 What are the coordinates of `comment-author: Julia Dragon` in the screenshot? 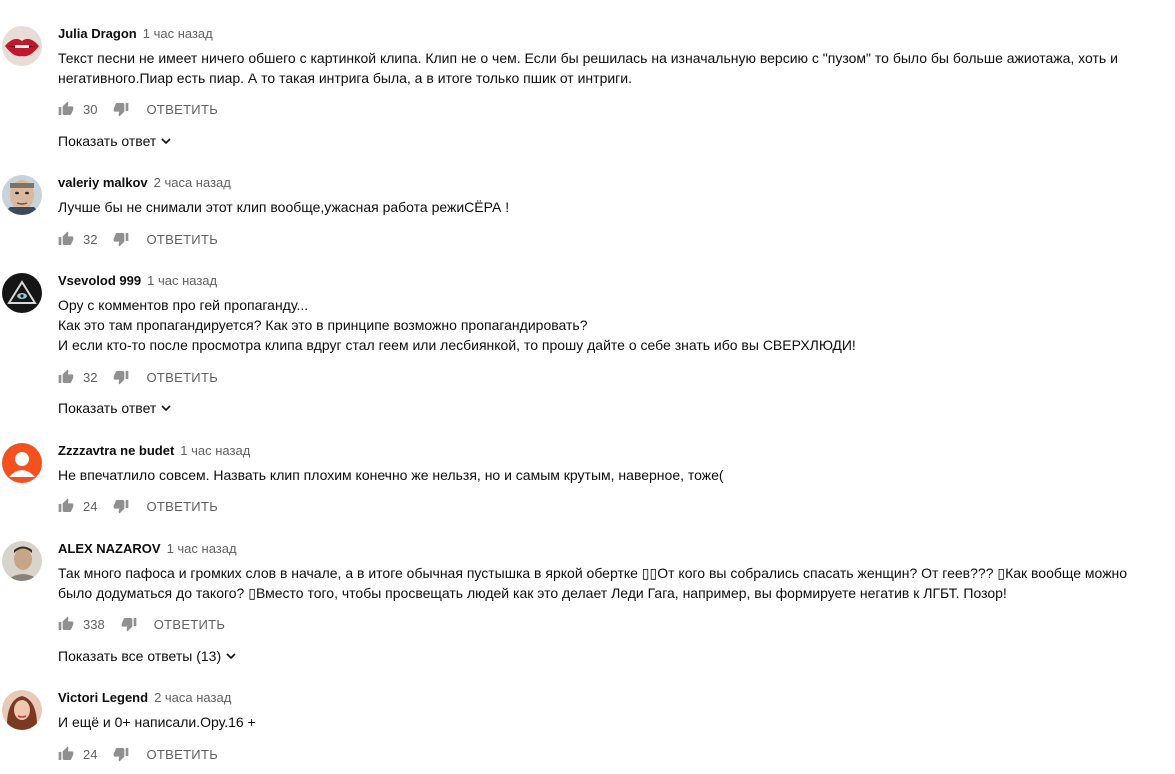 It's located at (97, 33).